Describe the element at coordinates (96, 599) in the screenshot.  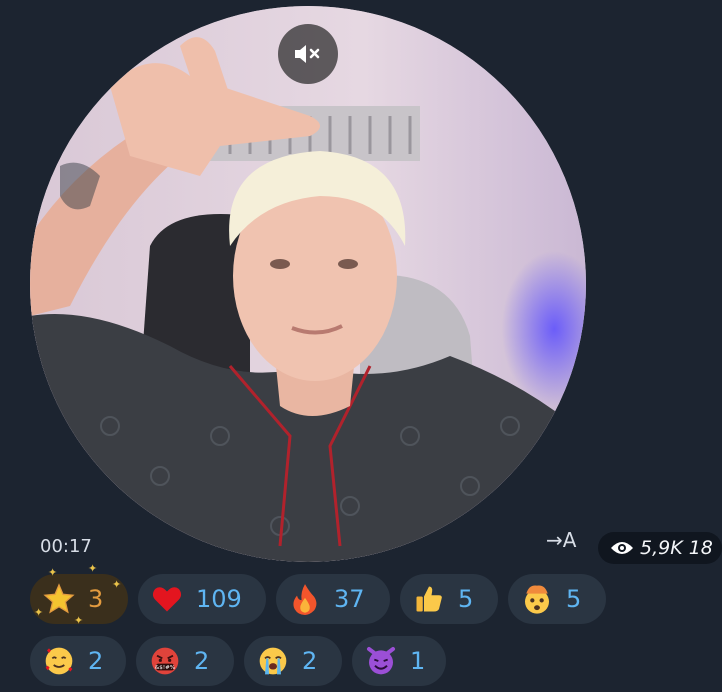
I see `reaction-count: 3` at that location.